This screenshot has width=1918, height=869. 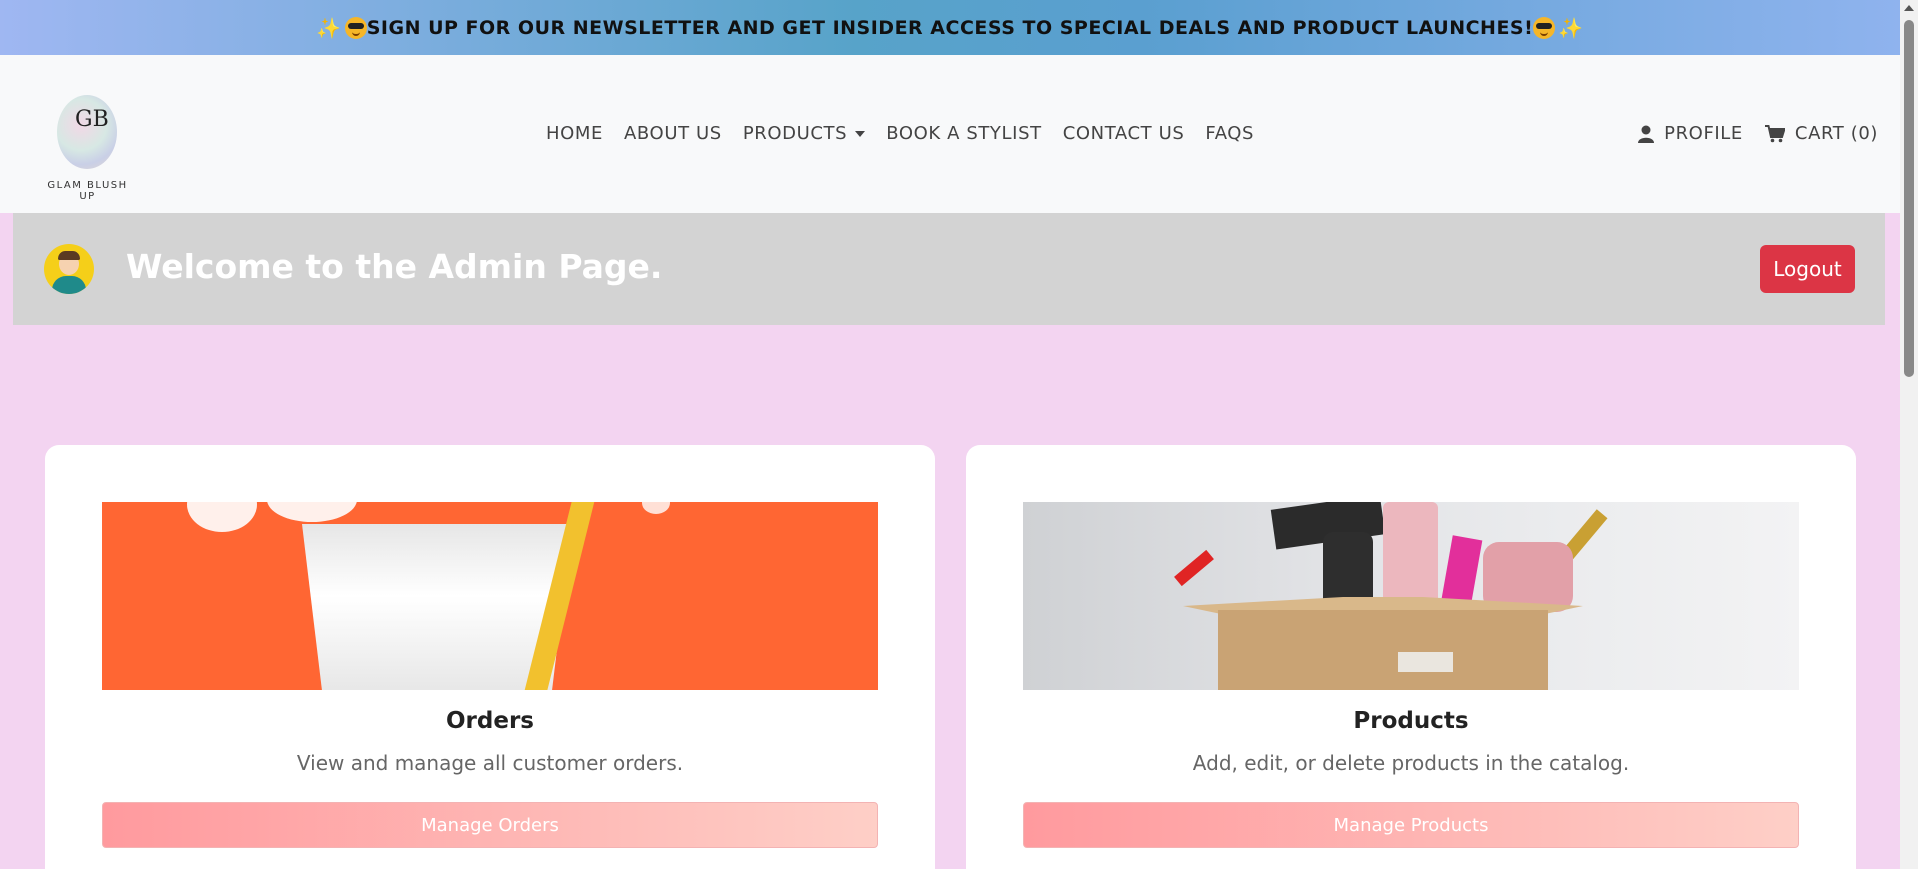 I want to click on nav-contact-us: CONTACT US, so click(x=1124, y=133).